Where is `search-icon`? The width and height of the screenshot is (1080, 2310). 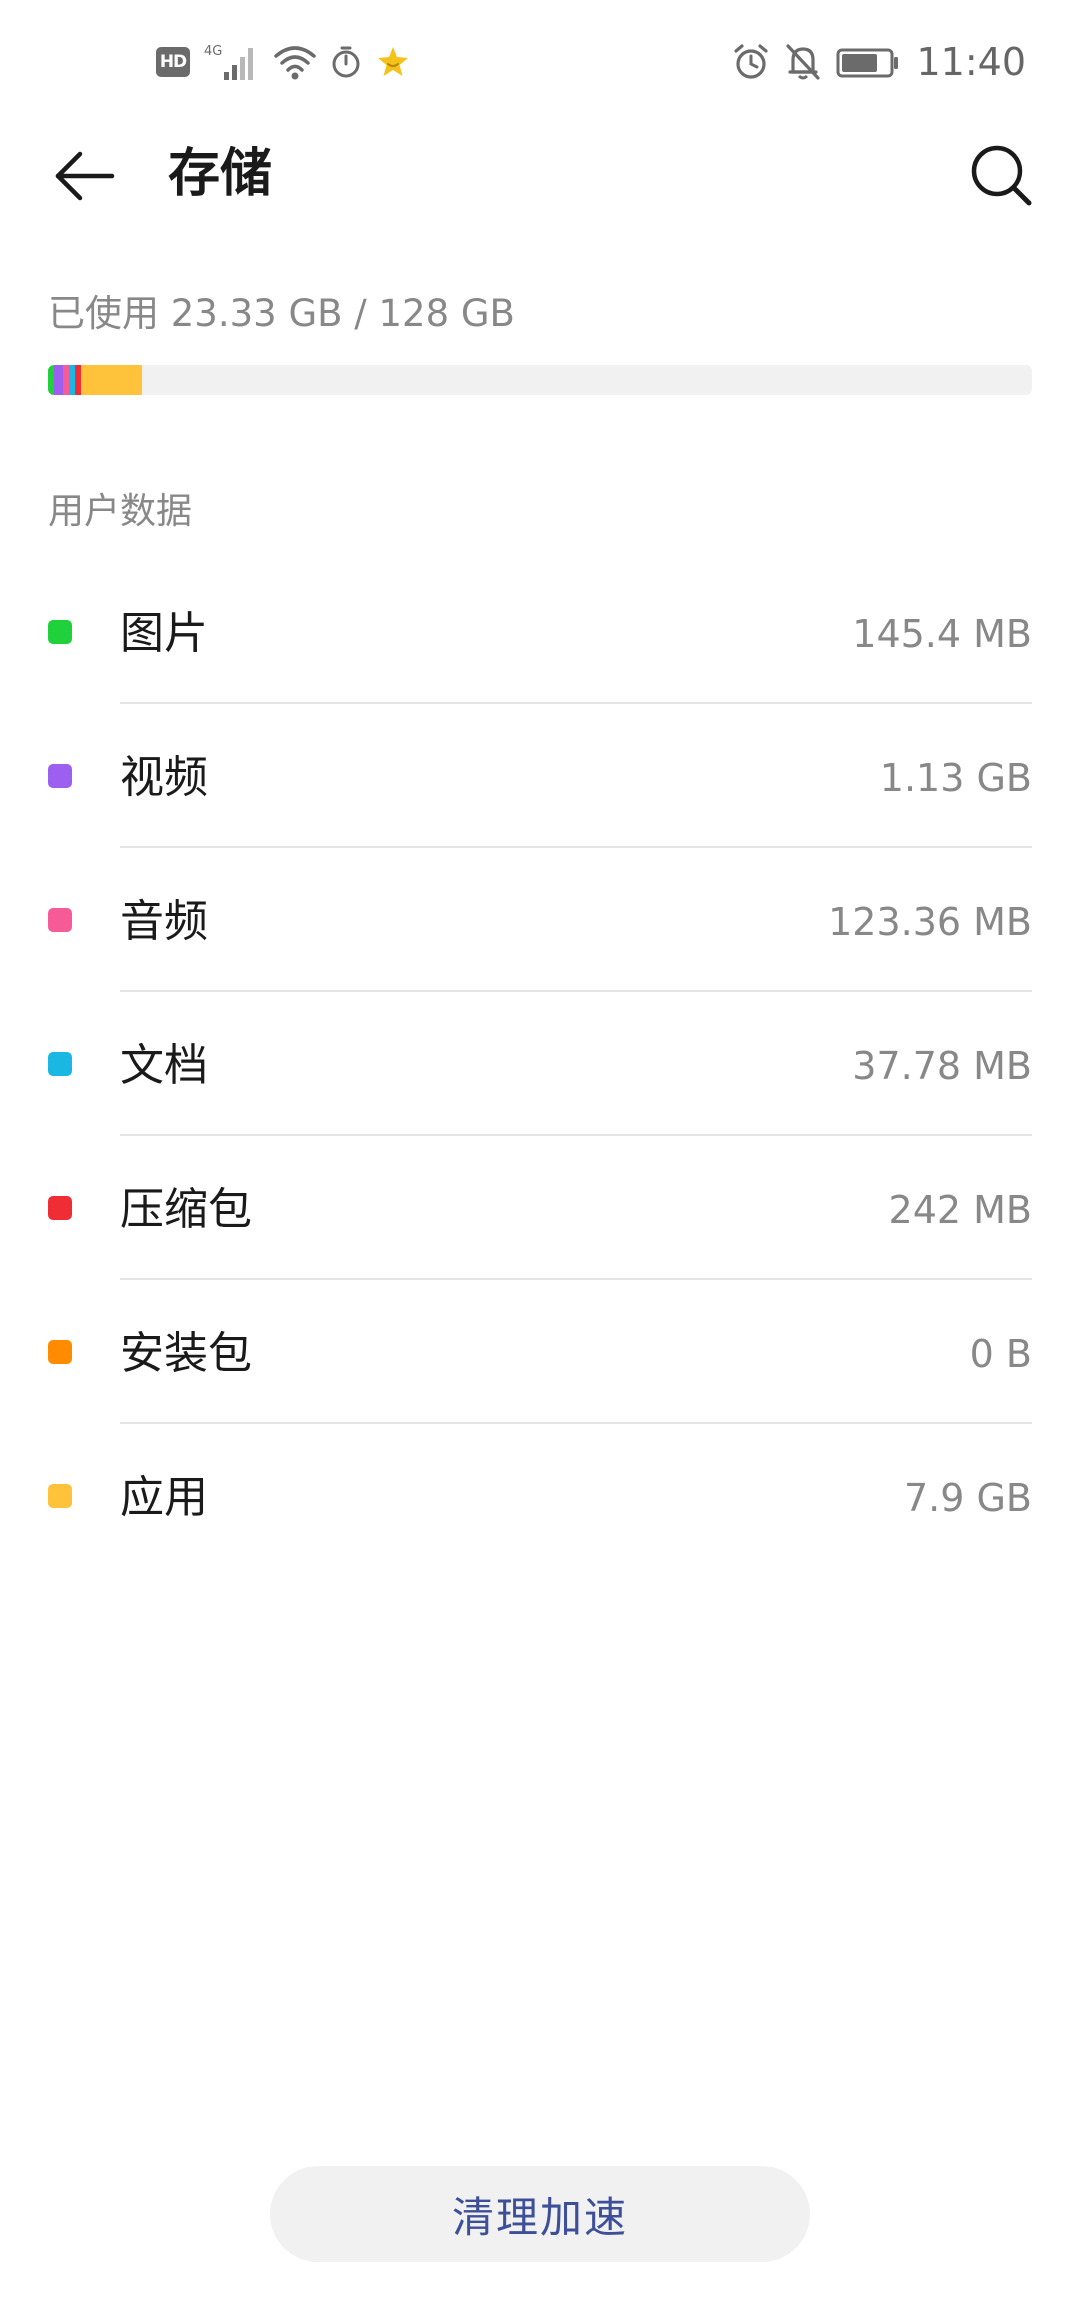
search-icon is located at coordinates (1001, 175).